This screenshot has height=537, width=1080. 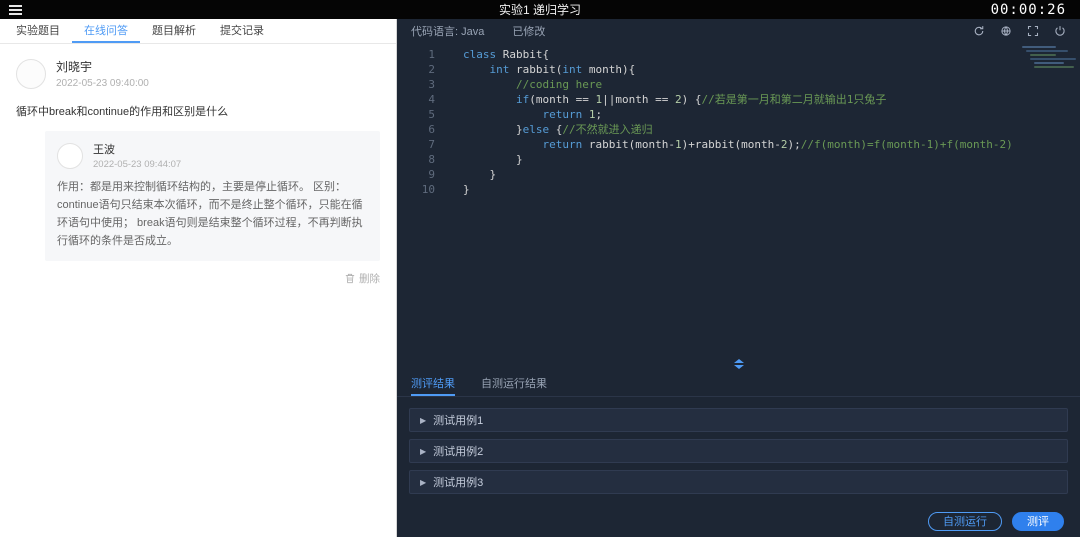 I want to click on resize-up-icon, so click(x=738, y=361).